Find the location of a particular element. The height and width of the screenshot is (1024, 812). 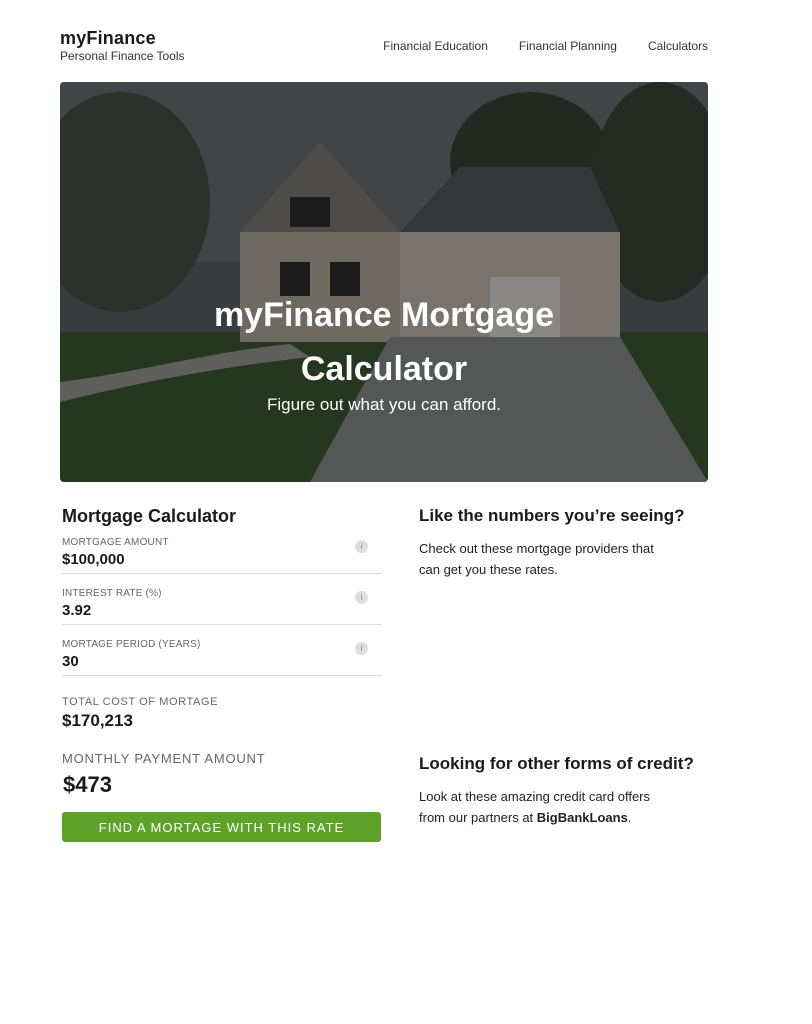

total-cost-label: Total Cost of Mortage is located at coordinates (140, 702).